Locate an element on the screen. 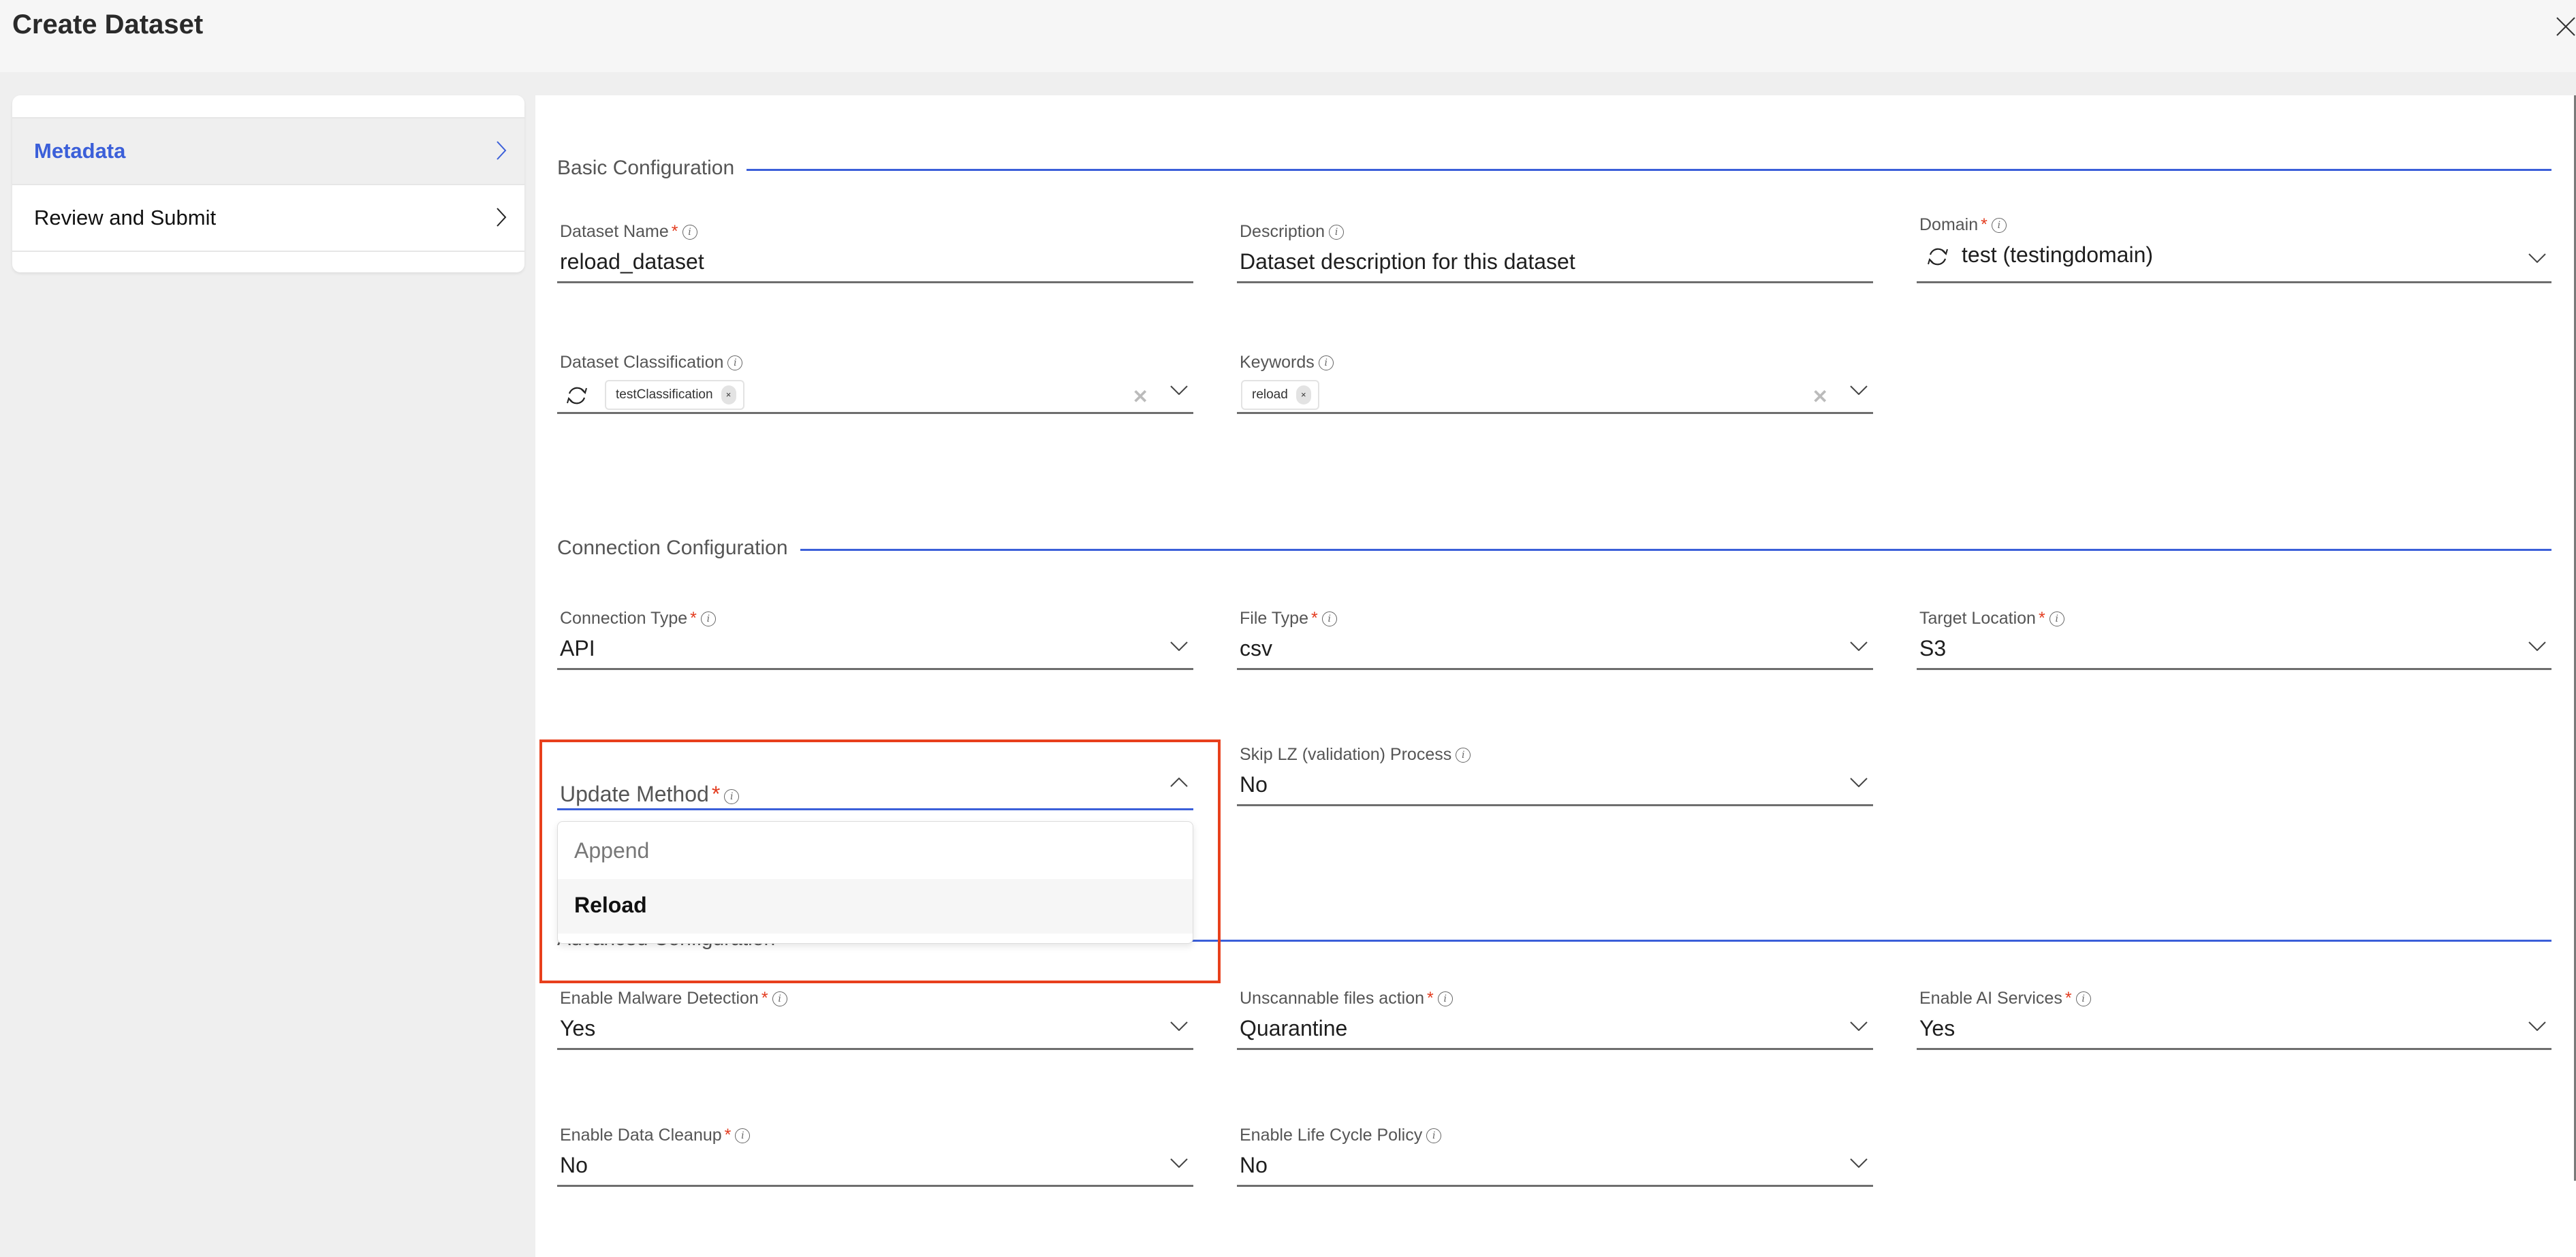 This screenshot has height=1257, width=2576. option-append: Append is located at coordinates (875, 852).